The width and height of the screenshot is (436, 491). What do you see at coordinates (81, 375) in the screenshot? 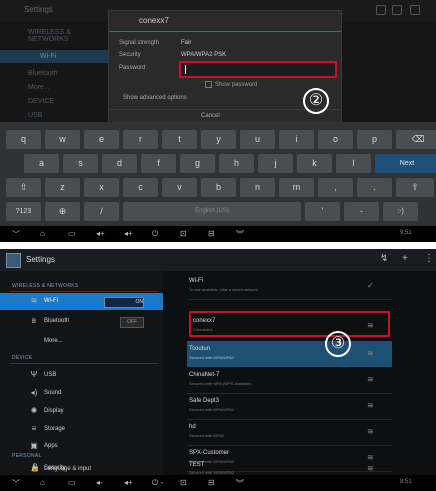
I see `sidebar-item-usb: Ψ USB` at bounding box center [81, 375].